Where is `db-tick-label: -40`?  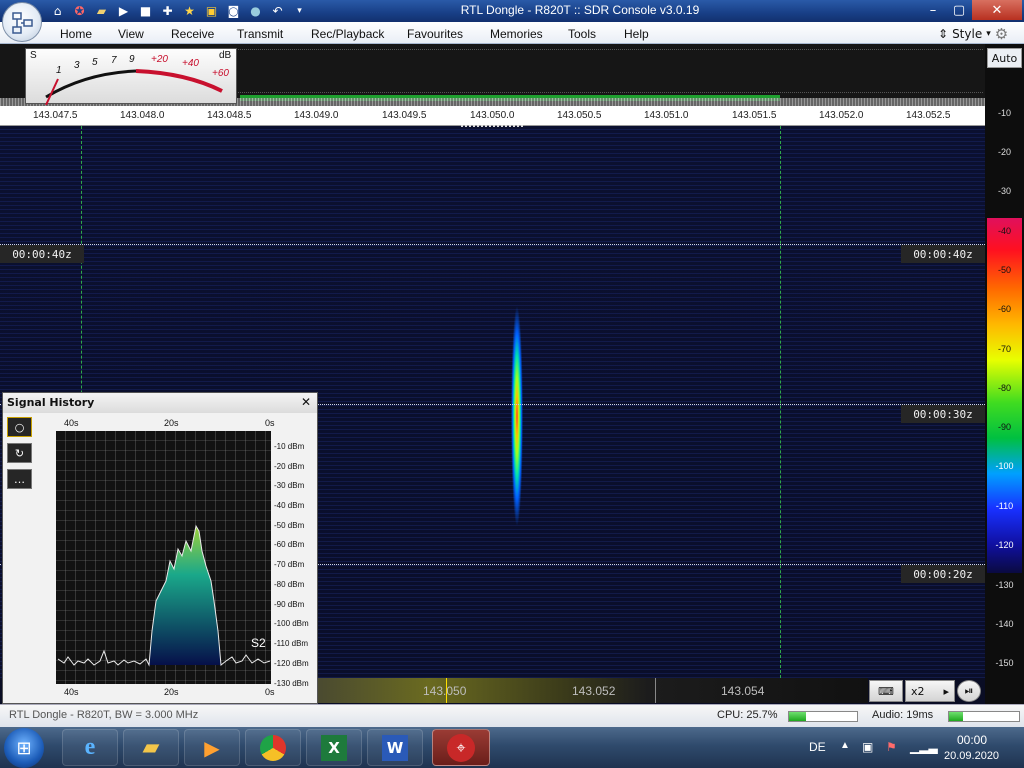
db-tick-label: -40 is located at coordinates (1004, 231).